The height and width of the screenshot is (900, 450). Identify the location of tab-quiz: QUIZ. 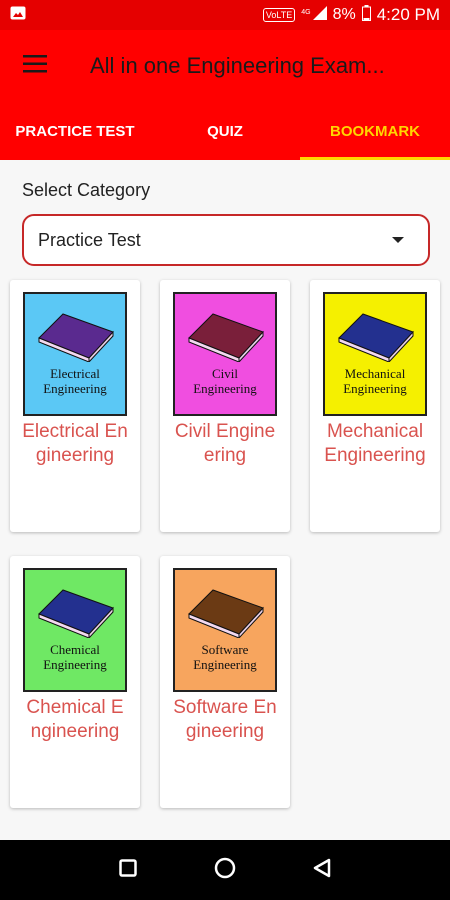
(225, 131).